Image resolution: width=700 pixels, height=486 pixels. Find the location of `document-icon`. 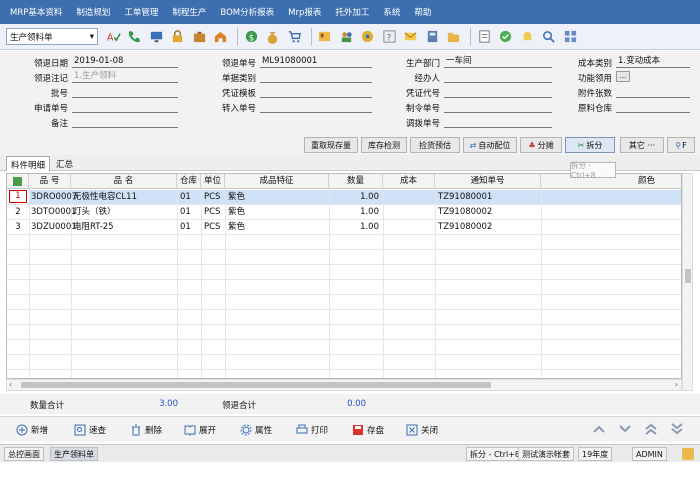

document-icon is located at coordinates (484, 37).